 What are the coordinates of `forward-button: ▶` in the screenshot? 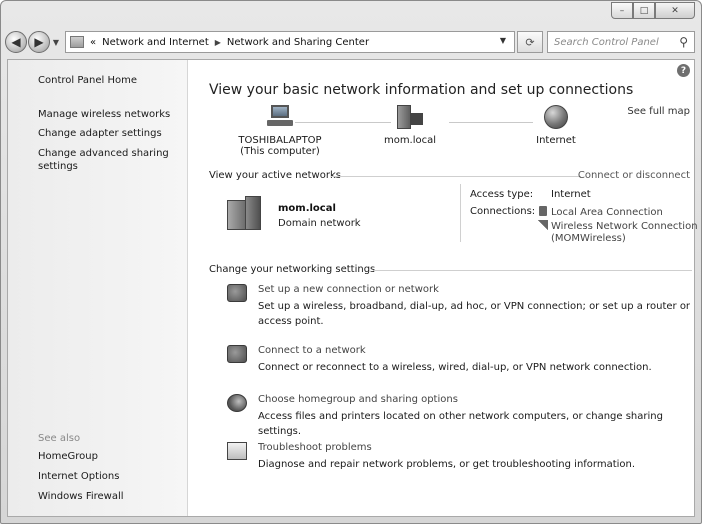 It's located at (39, 42).